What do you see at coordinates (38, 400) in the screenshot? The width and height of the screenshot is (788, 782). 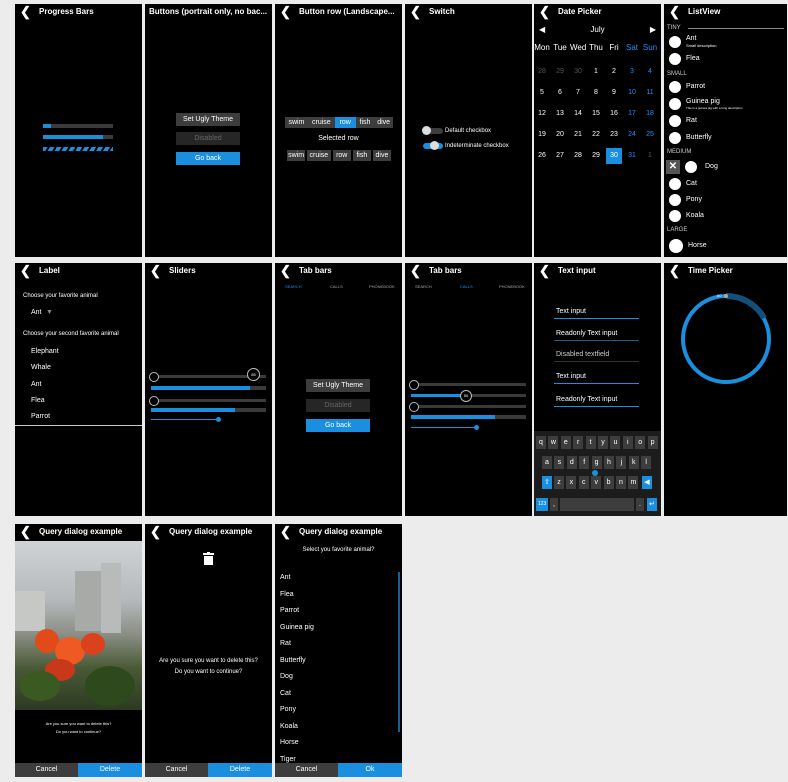 I see `list-item: Flea` at bounding box center [38, 400].